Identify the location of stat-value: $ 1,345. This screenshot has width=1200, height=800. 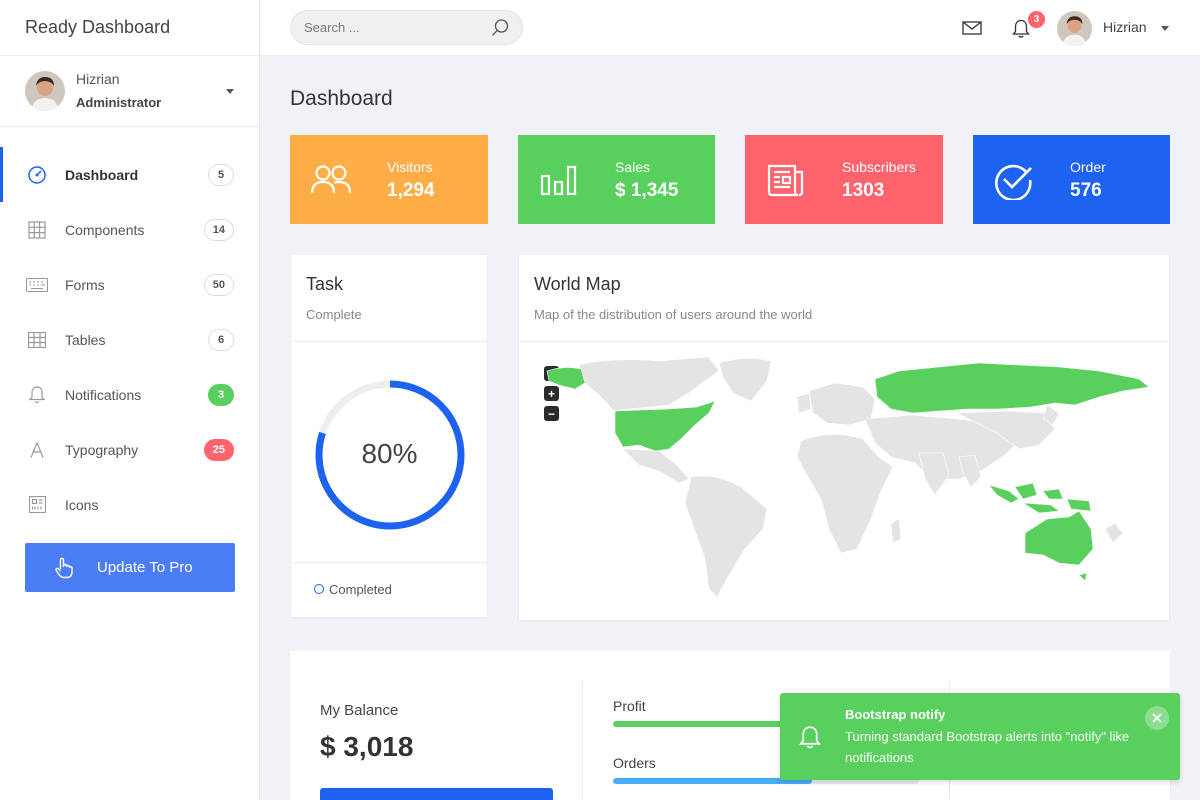
(647, 190).